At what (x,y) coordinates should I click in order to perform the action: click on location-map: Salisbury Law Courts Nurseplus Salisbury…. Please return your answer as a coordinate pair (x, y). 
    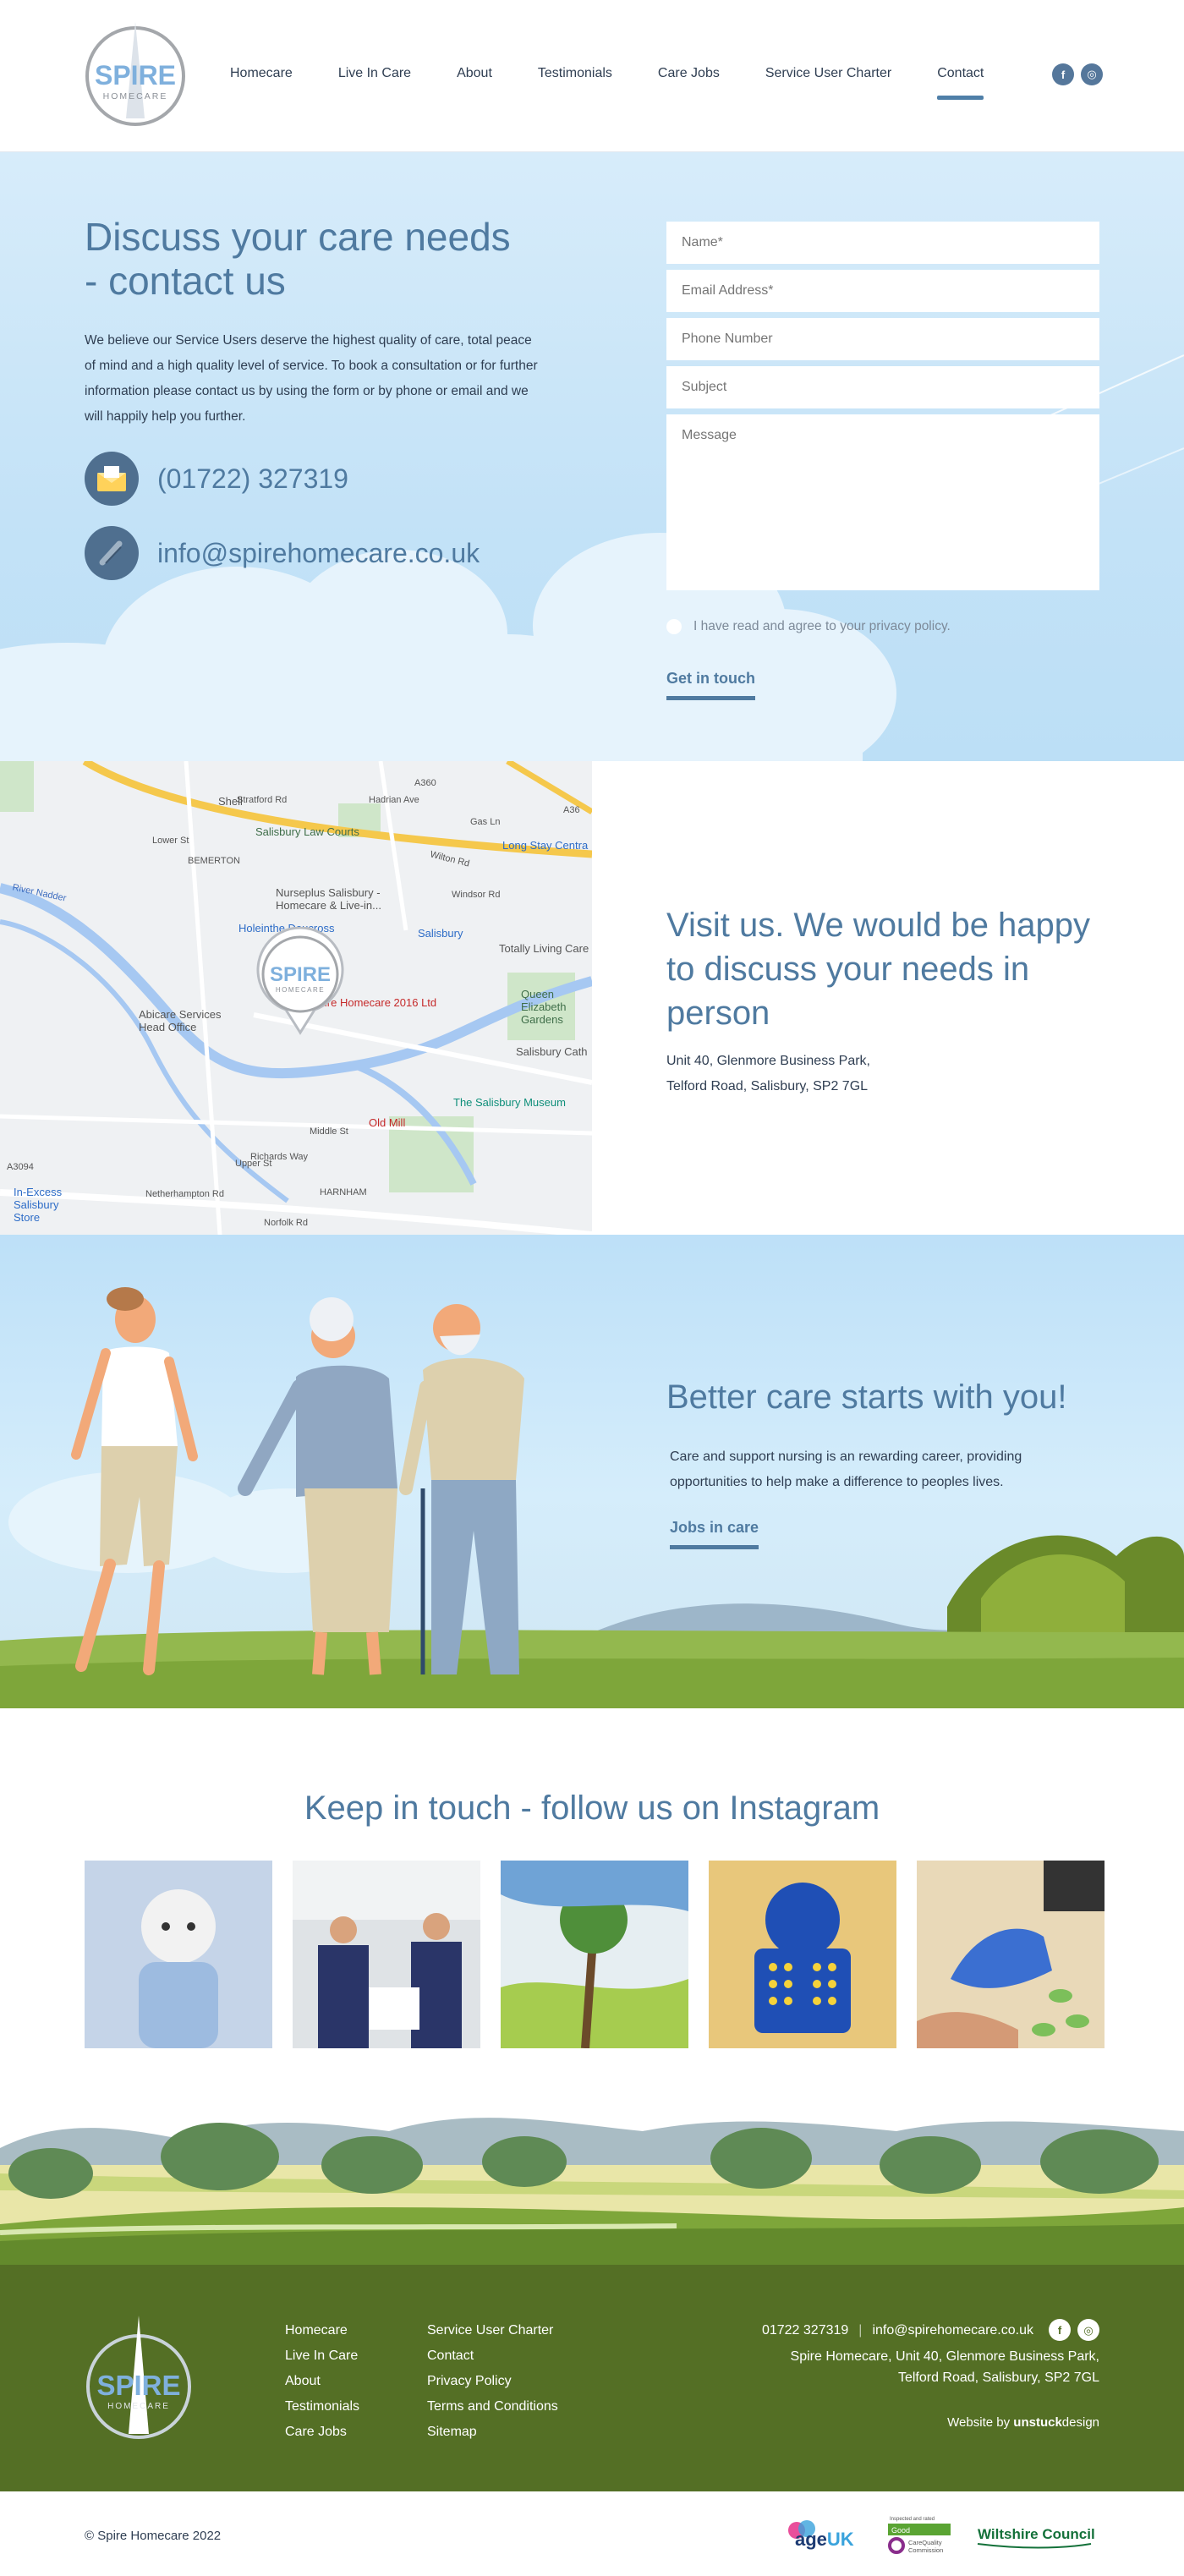
    Looking at the image, I should click on (296, 998).